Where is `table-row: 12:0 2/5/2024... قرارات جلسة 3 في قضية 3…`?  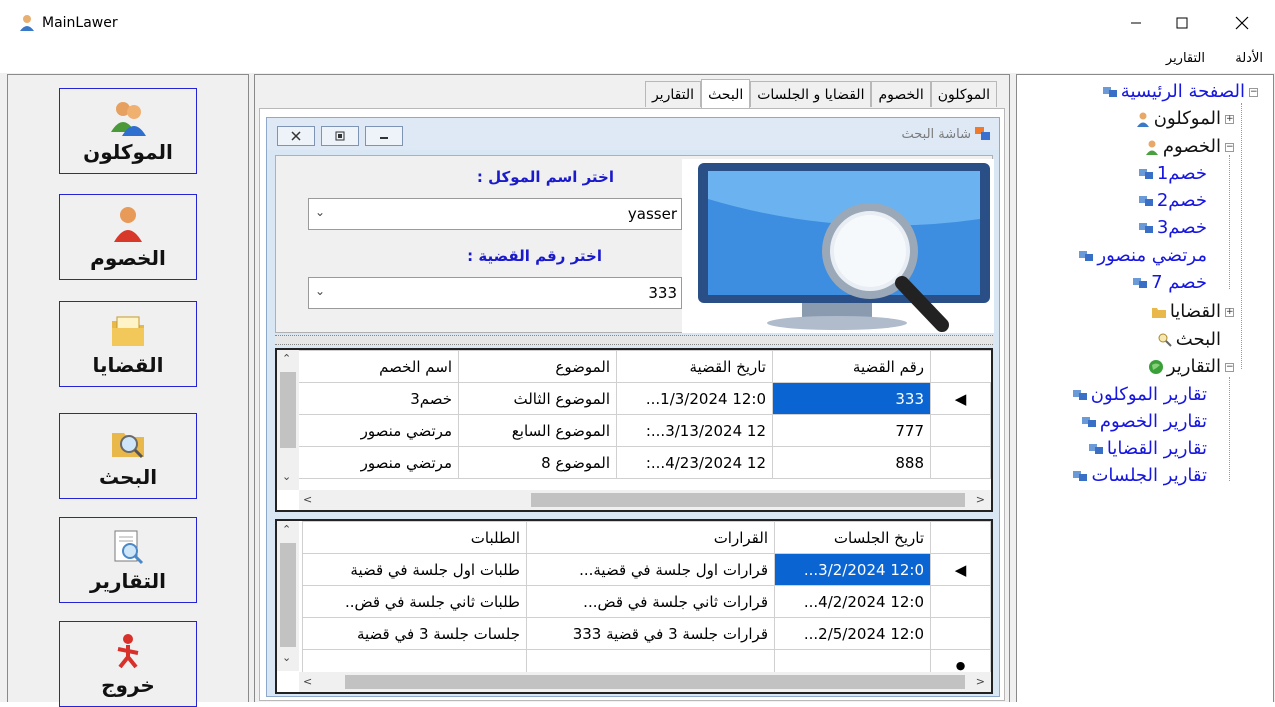 table-row: 12:0 2/5/2024... قرارات جلسة 3 في قضية 3… is located at coordinates (646, 633).